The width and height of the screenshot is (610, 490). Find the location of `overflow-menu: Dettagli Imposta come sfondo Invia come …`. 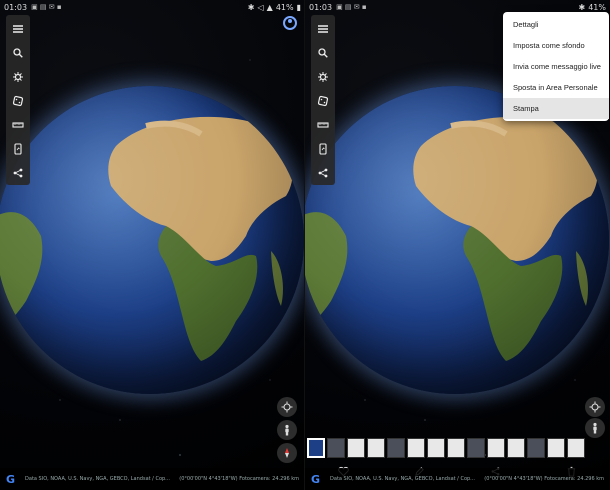

overflow-menu: Dettagli Imposta come sfondo Invia come … is located at coordinates (556, 66).